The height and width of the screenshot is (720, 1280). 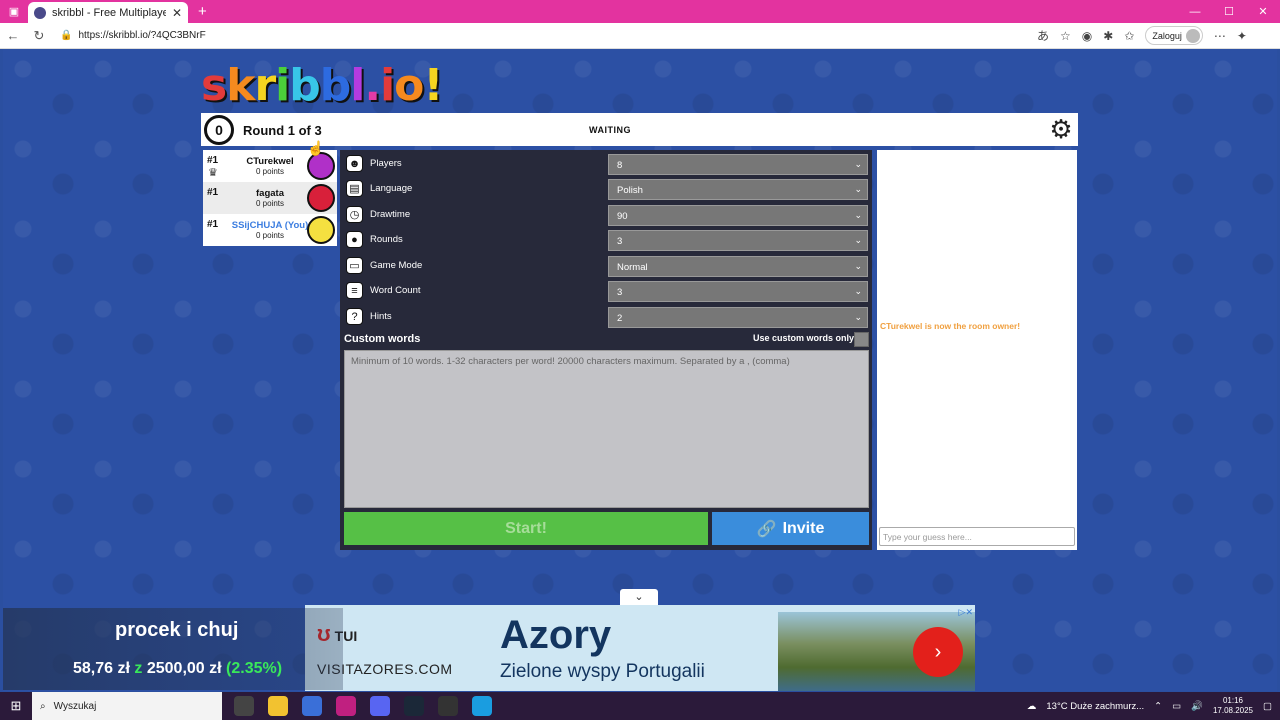 What do you see at coordinates (390, 214) in the screenshot?
I see `setting-label: Drawtime` at bounding box center [390, 214].